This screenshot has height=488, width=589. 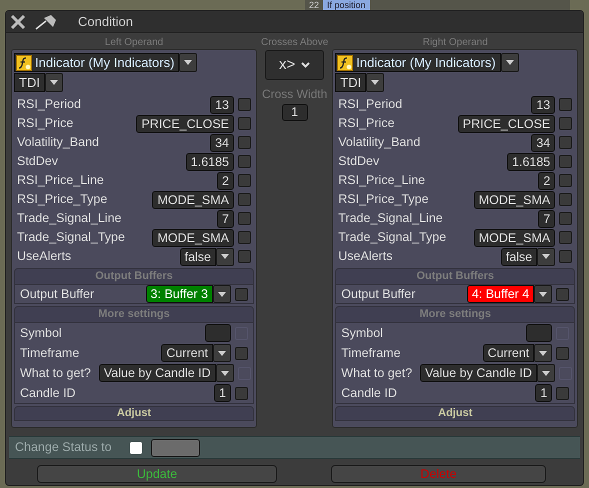 I want to click on field-label: Candle ID, so click(x=48, y=393).